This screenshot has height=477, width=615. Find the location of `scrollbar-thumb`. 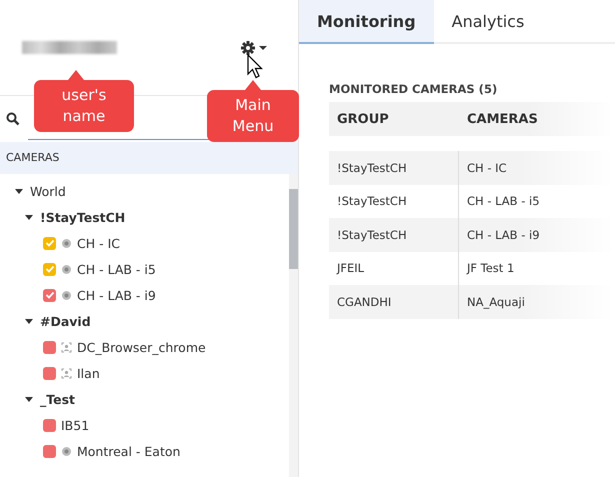

scrollbar-thumb is located at coordinates (293, 229).